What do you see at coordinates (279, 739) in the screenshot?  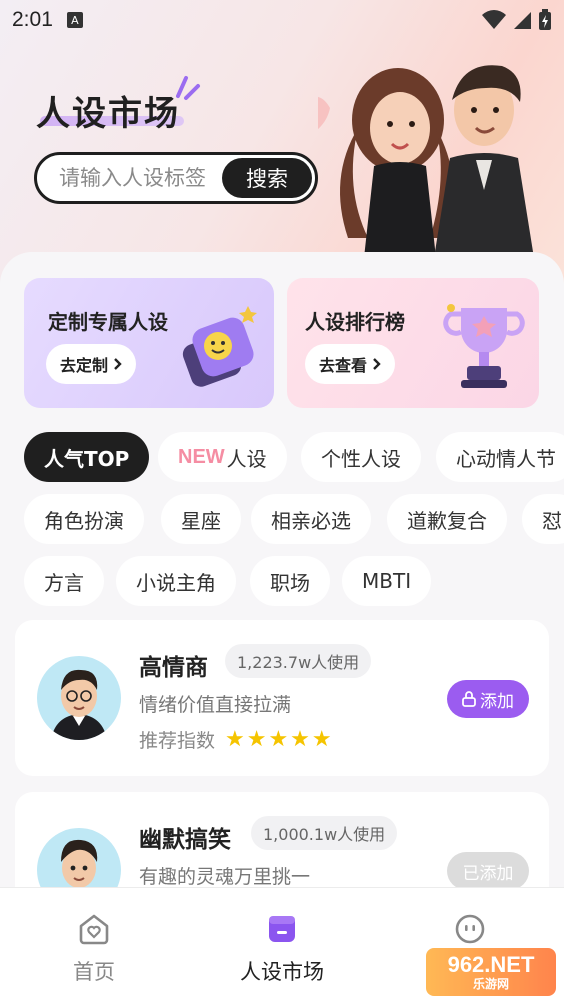 I see `star-rating-icon: ★★★★★` at bounding box center [279, 739].